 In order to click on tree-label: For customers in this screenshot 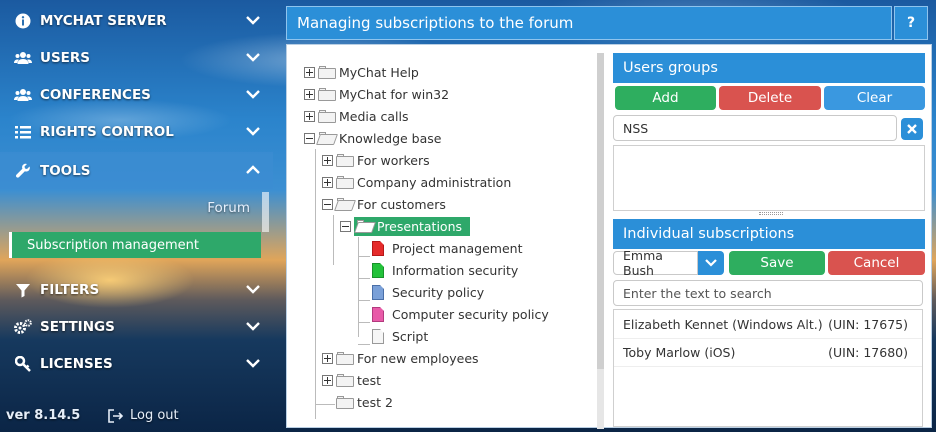, I will do `click(401, 204)`.